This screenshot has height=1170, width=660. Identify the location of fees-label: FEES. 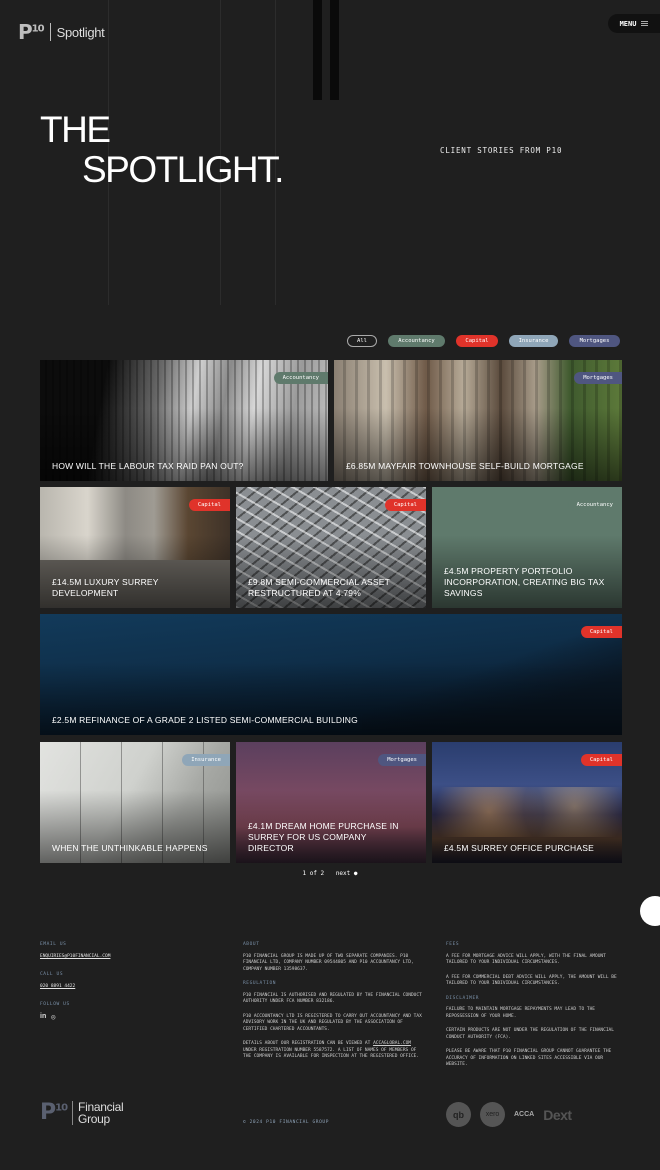
(453, 944).